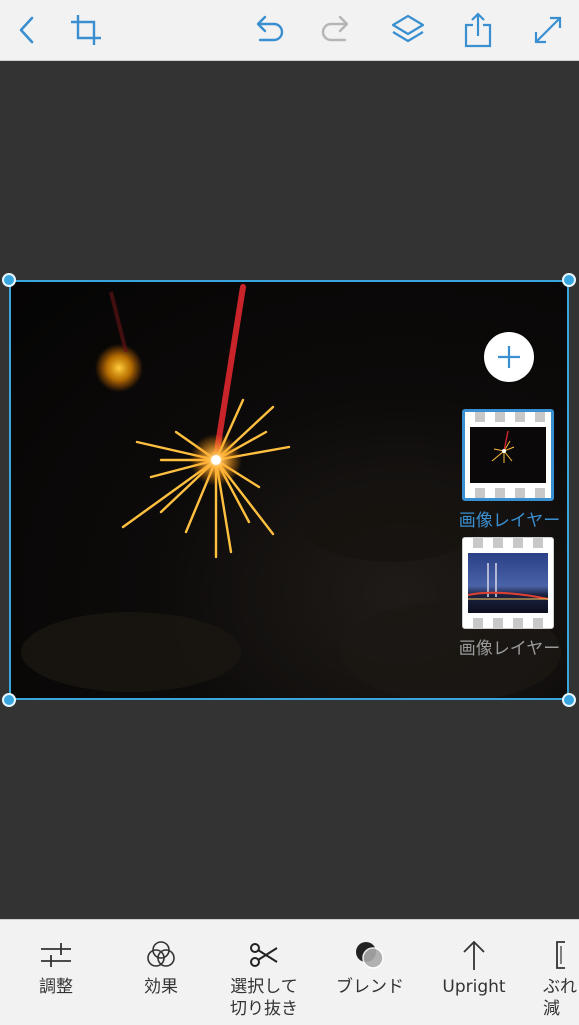 The width and height of the screenshot is (579, 1025). I want to click on undo-icon, so click(270, 28).